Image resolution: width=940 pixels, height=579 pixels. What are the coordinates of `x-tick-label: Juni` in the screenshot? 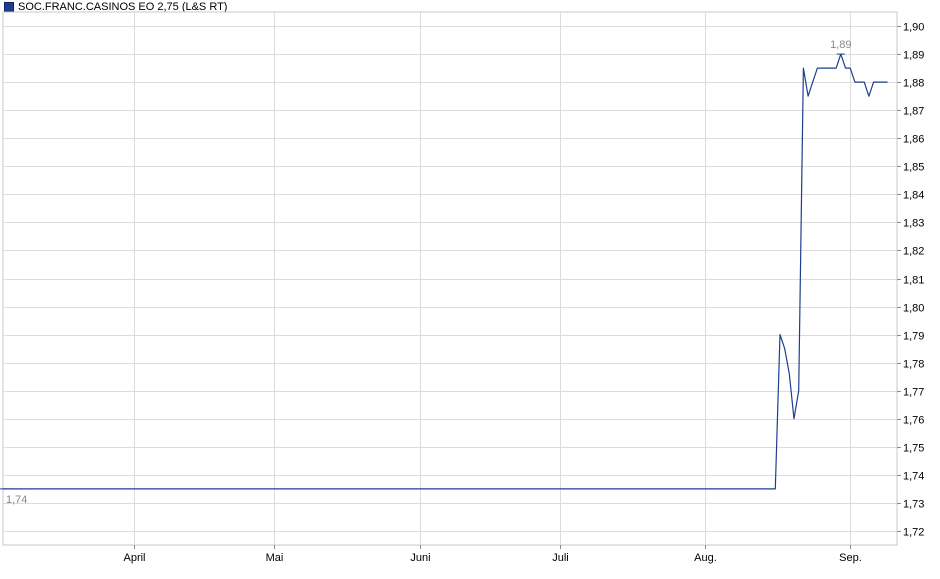 It's located at (420, 558).